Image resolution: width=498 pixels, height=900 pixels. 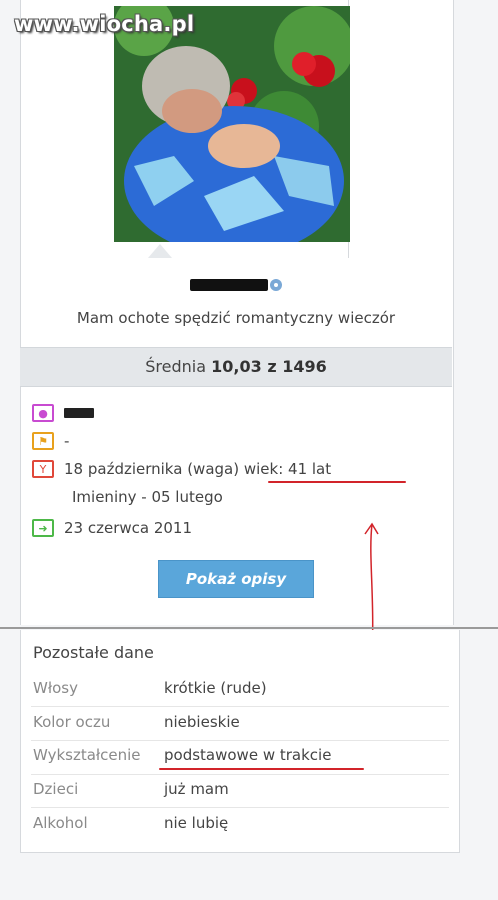 What do you see at coordinates (63, 413) in the screenshot?
I see `info-row-name: ●` at bounding box center [63, 413].